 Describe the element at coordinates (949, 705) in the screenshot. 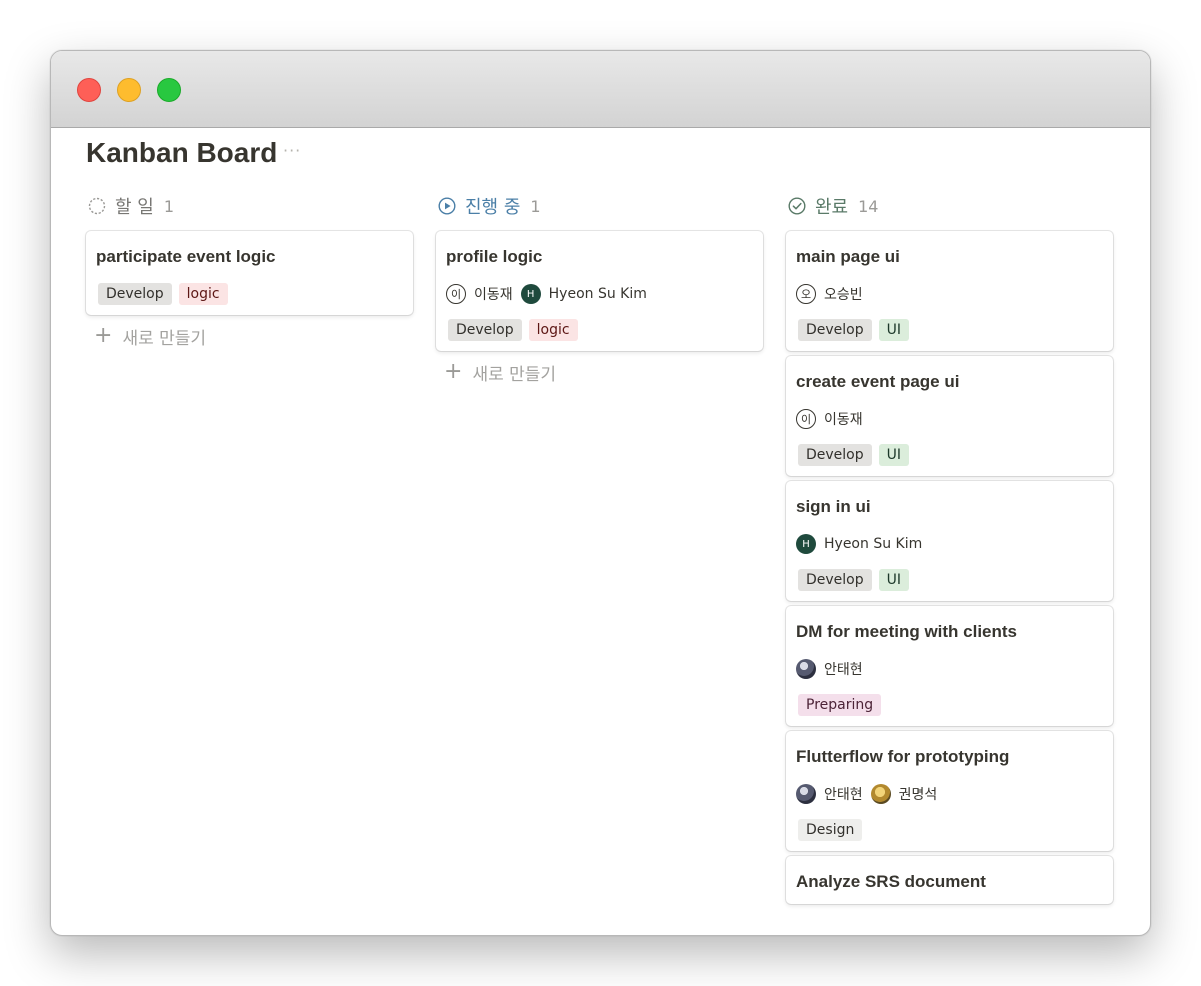

I see `tag-list: Preparing` at that location.